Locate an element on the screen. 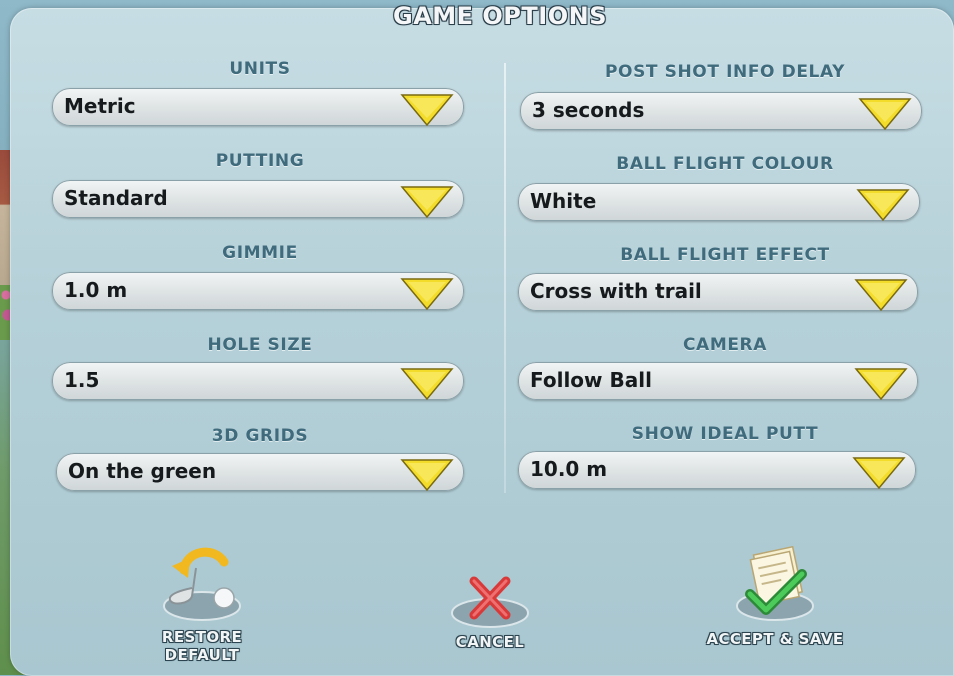 Image resolution: width=954 pixels, height=676 pixels. ball-flight-colour-value: White is located at coordinates (563, 201).